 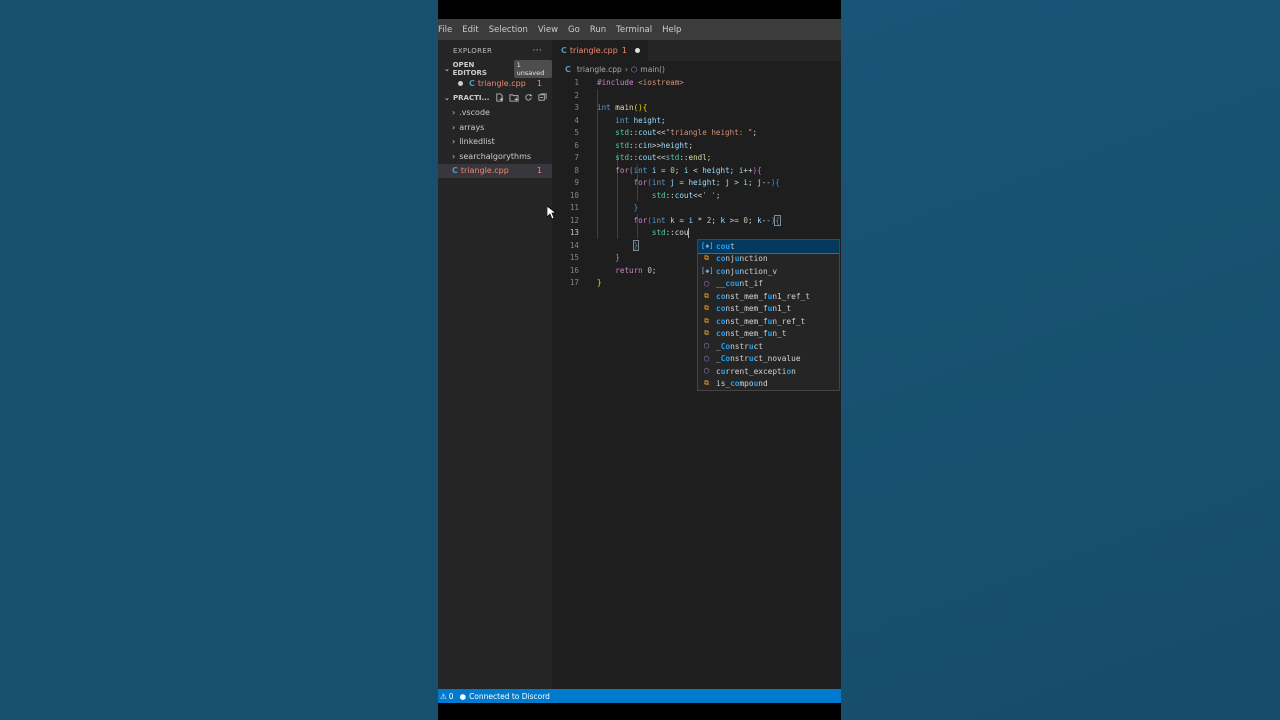 What do you see at coordinates (574, 257) in the screenshot?
I see `line-number: 15` at bounding box center [574, 257].